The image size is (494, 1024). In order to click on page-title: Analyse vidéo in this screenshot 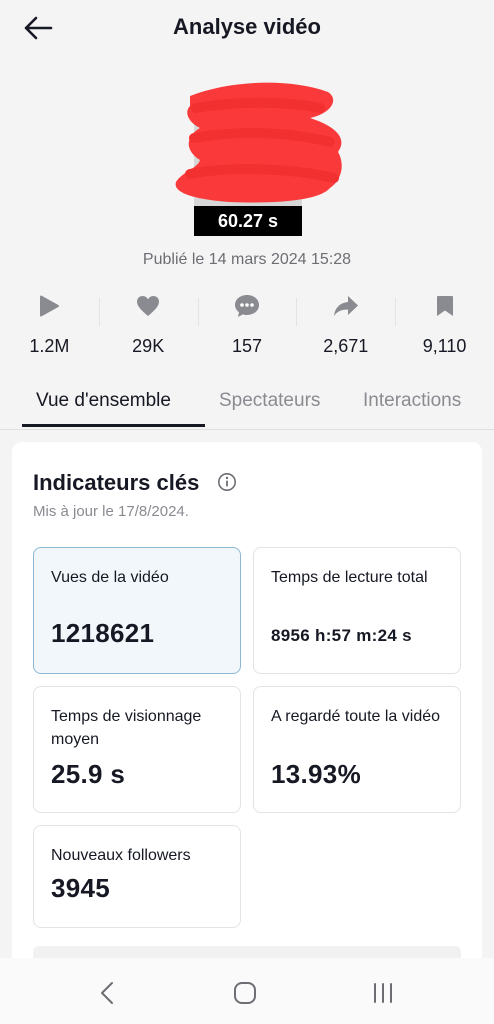, I will do `click(247, 26)`.